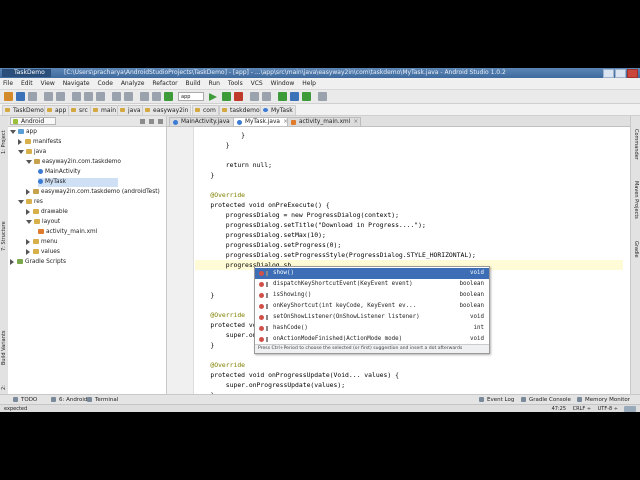 Image resolution: width=640 pixels, height=480 pixels. I want to click on copy-icon, so click(88, 96).